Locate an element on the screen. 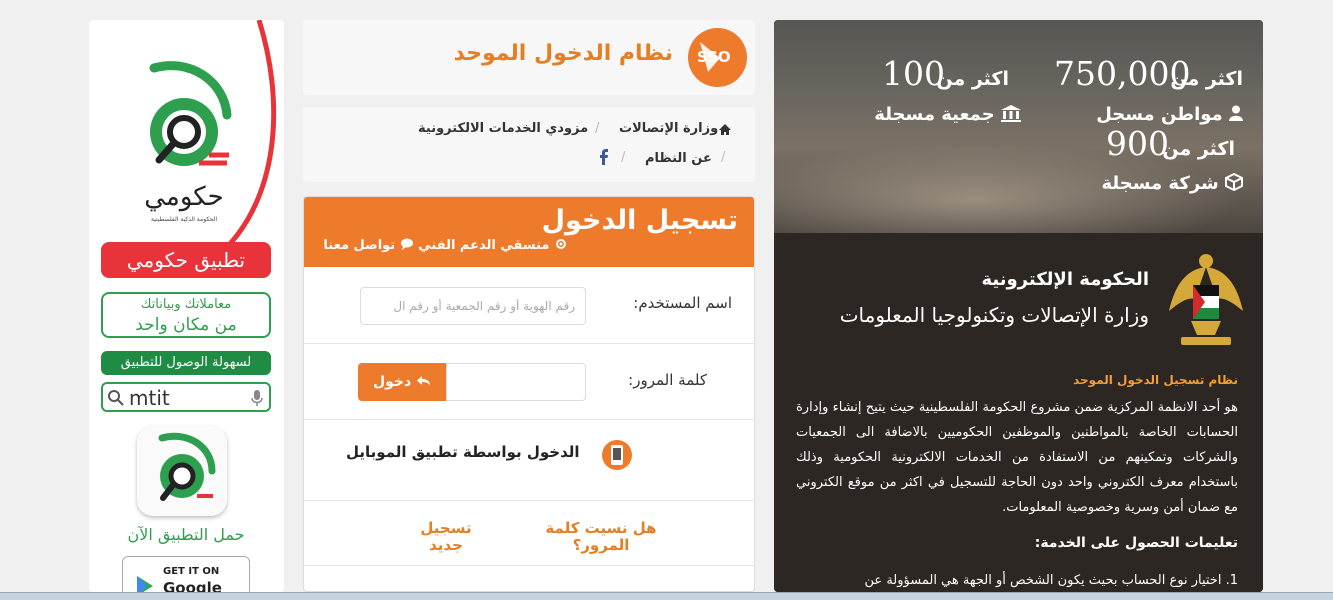  assoc-label: جمعية مسجلة is located at coordinates (934, 114).